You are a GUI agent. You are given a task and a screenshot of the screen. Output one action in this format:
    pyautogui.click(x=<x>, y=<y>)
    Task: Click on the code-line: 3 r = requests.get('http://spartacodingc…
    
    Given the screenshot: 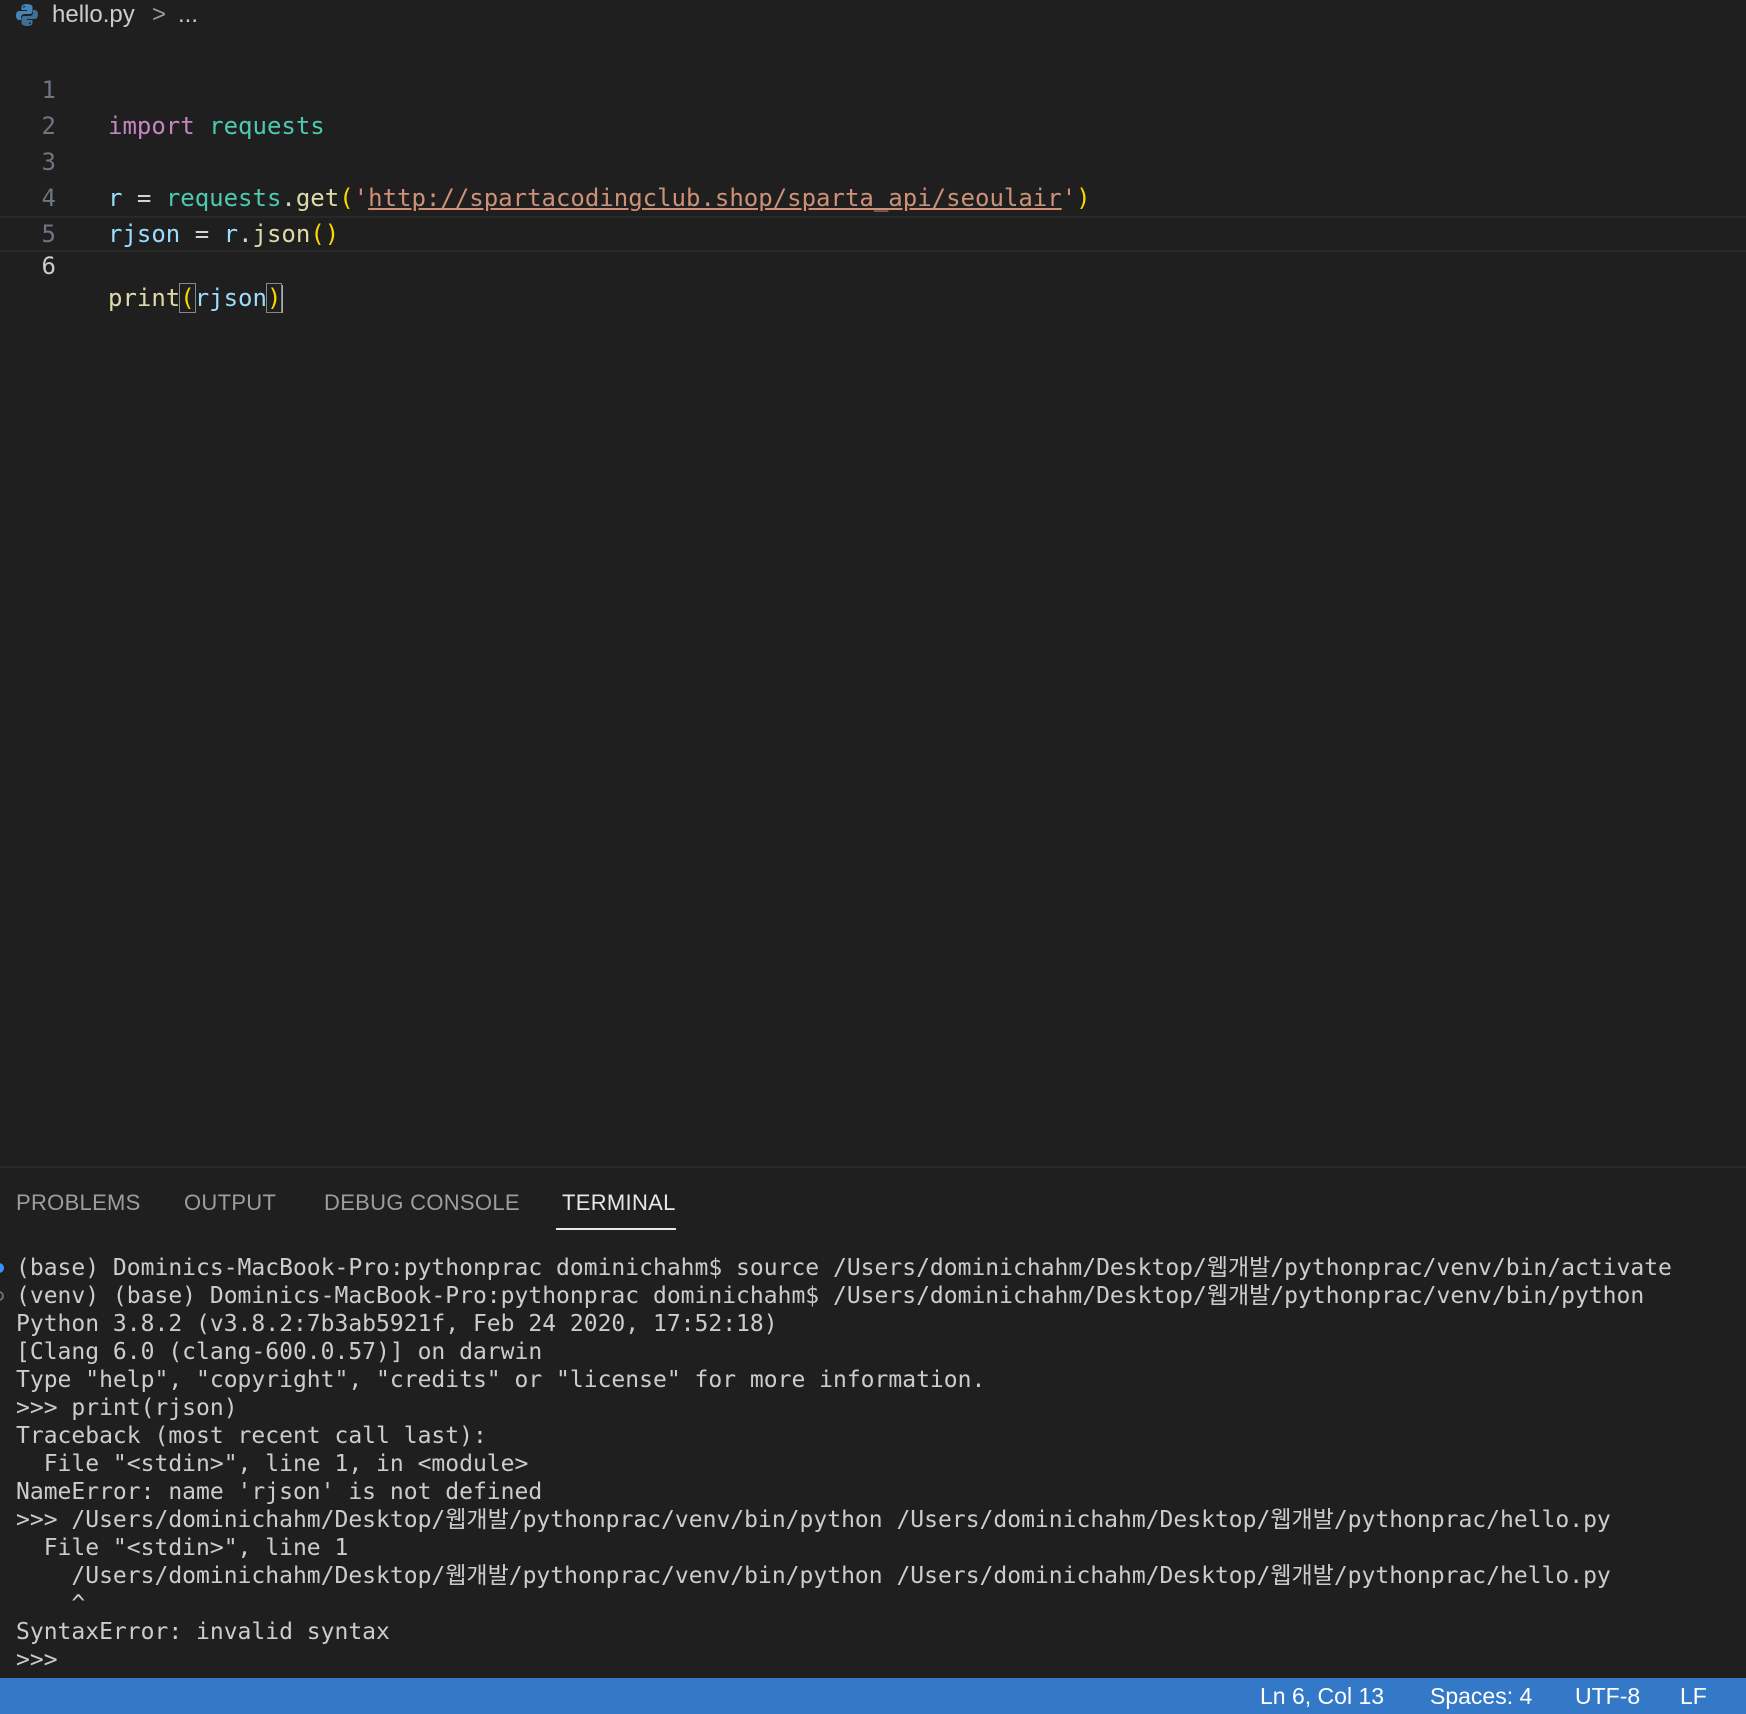 What is the action you would take?
    pyautogui.click(x=873, y=160)
    